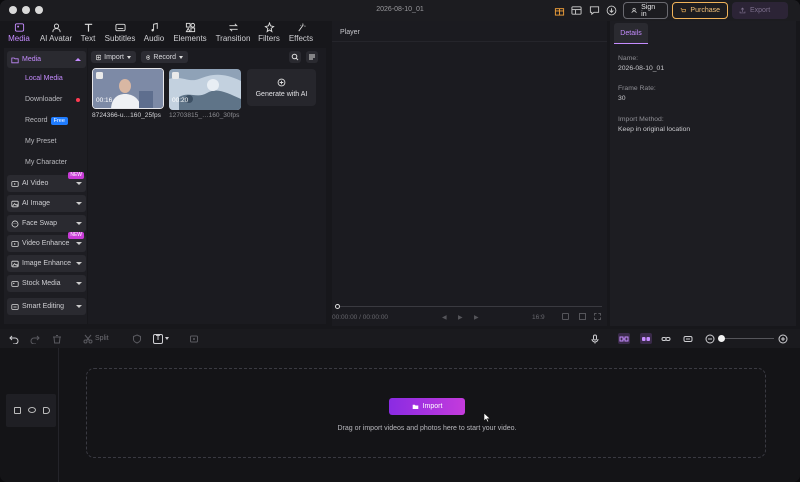  Describe the element at coordinates (646, 338) in the screenshot. I see `link-clips-icon` at that location.